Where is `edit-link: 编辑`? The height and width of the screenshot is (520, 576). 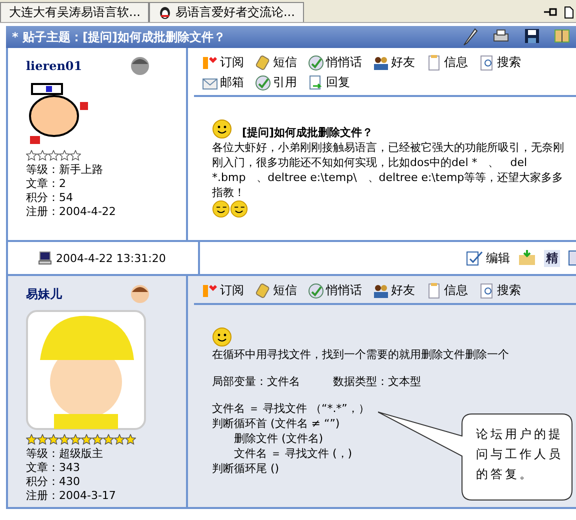
edit-link: 编辑 is located at coordinates (488, 258).